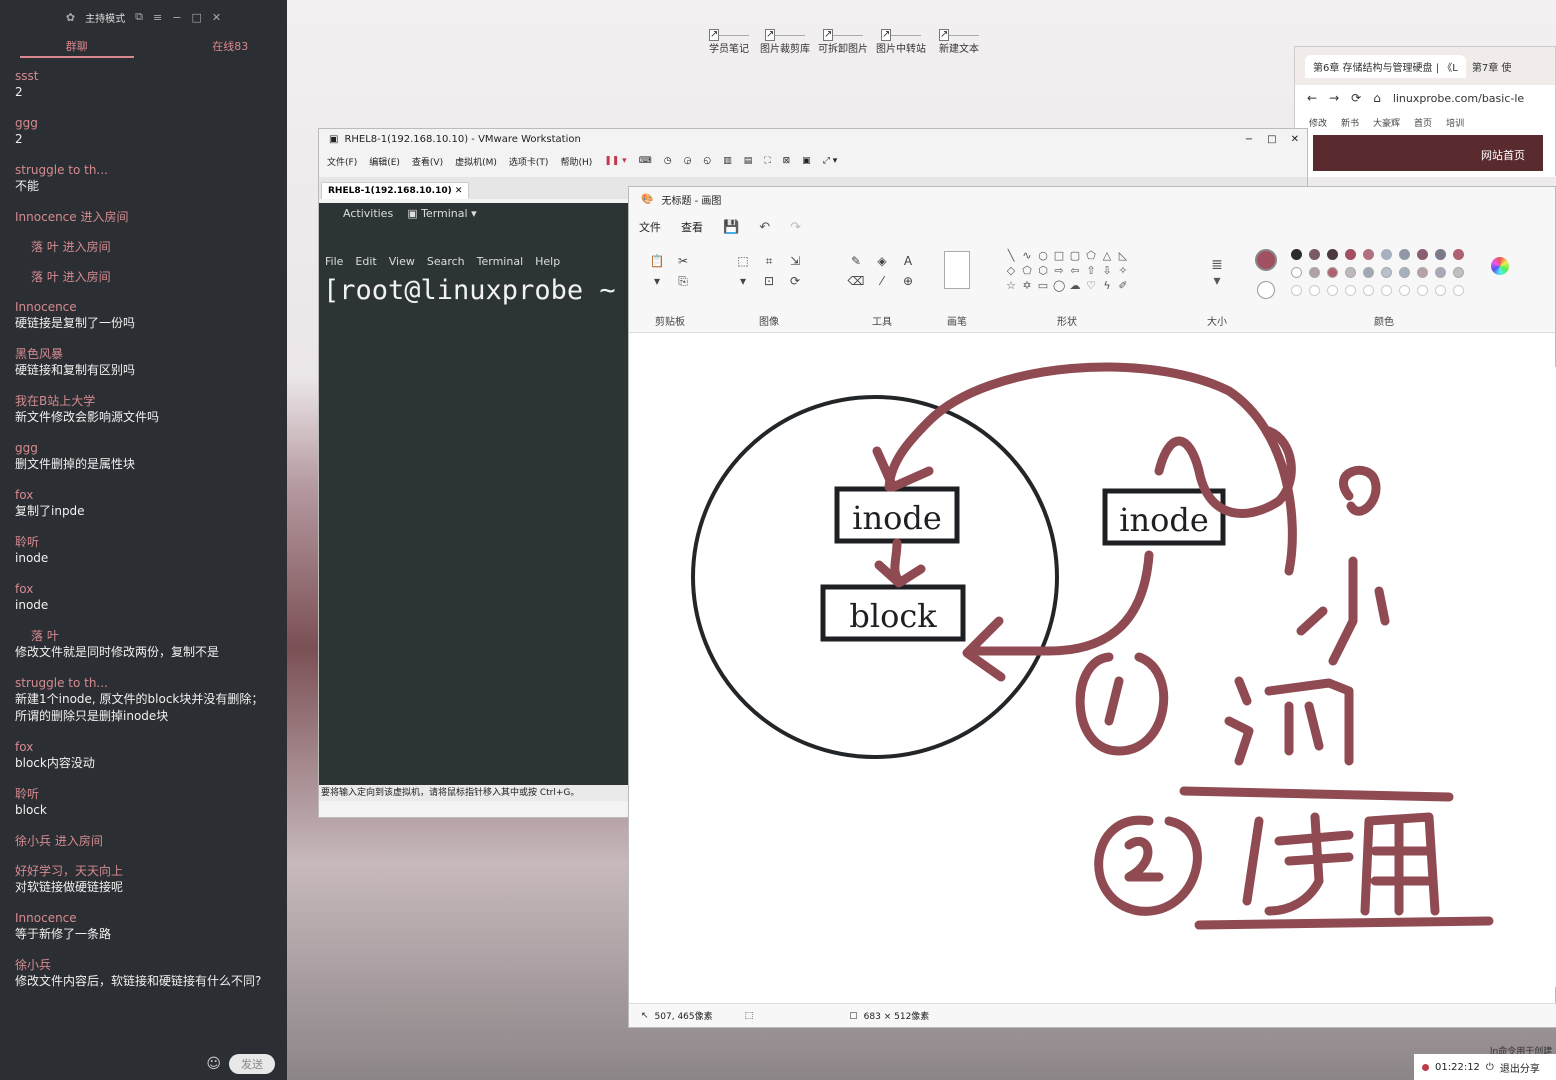 Image resolution: width=1556 pixels, height=1080 pixels. What do you see at coordinates (1075, 270) in the screenshot?
I see `arrow-left-shape-icon: ⇦` at bounding box center [1075, 270].